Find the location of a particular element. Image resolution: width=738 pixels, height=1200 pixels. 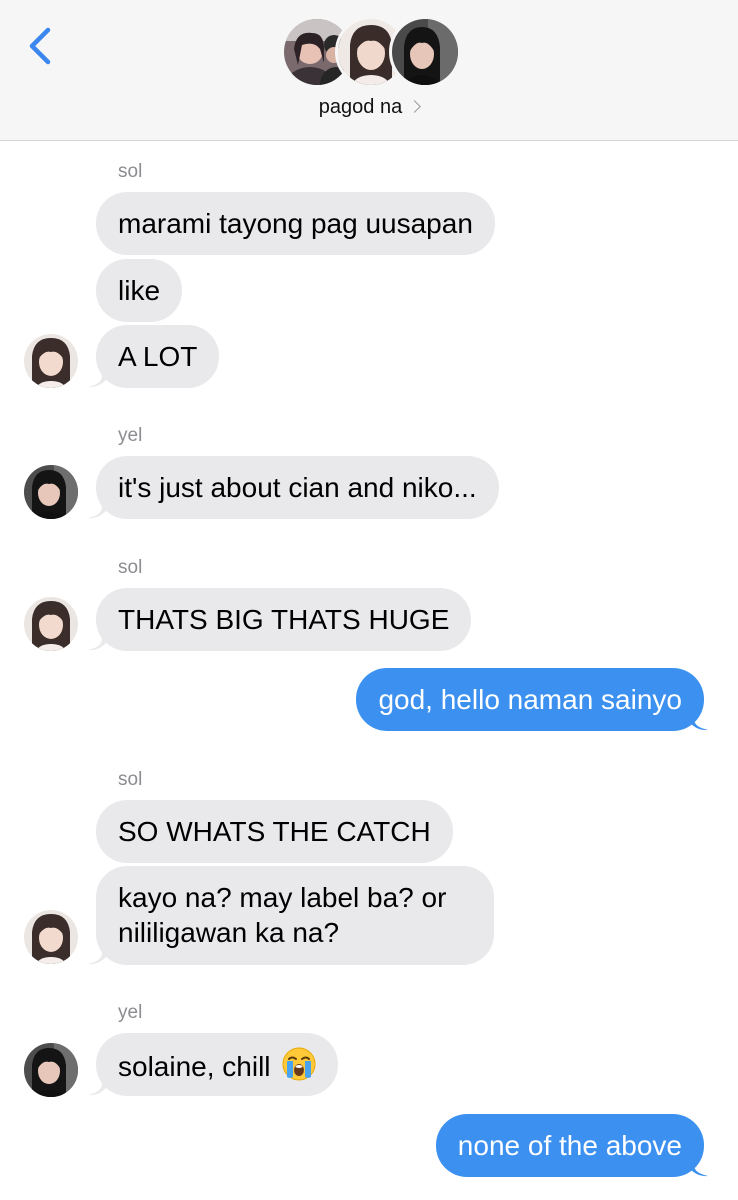

group-name-button: pagod na is located at coordinates (369, 107).